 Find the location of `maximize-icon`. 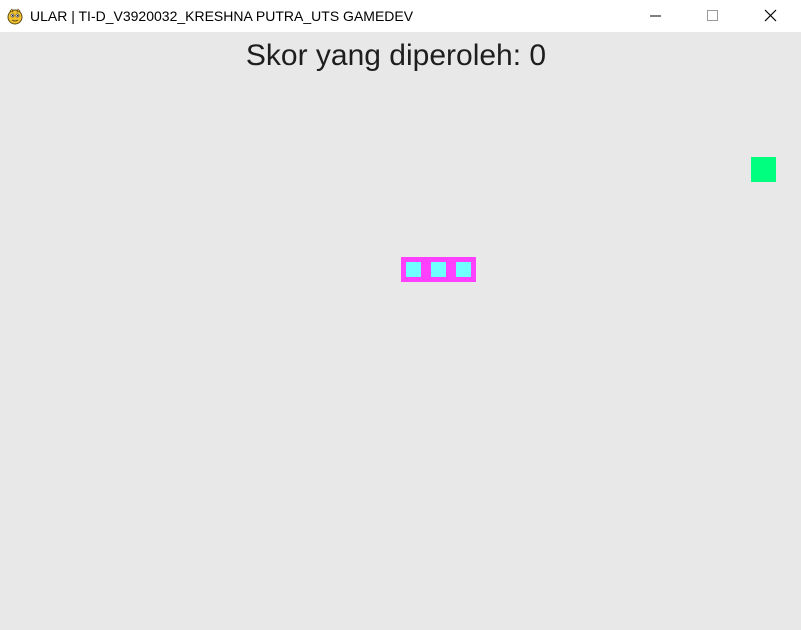

maximize-icon is located at coordinates (712, 15).